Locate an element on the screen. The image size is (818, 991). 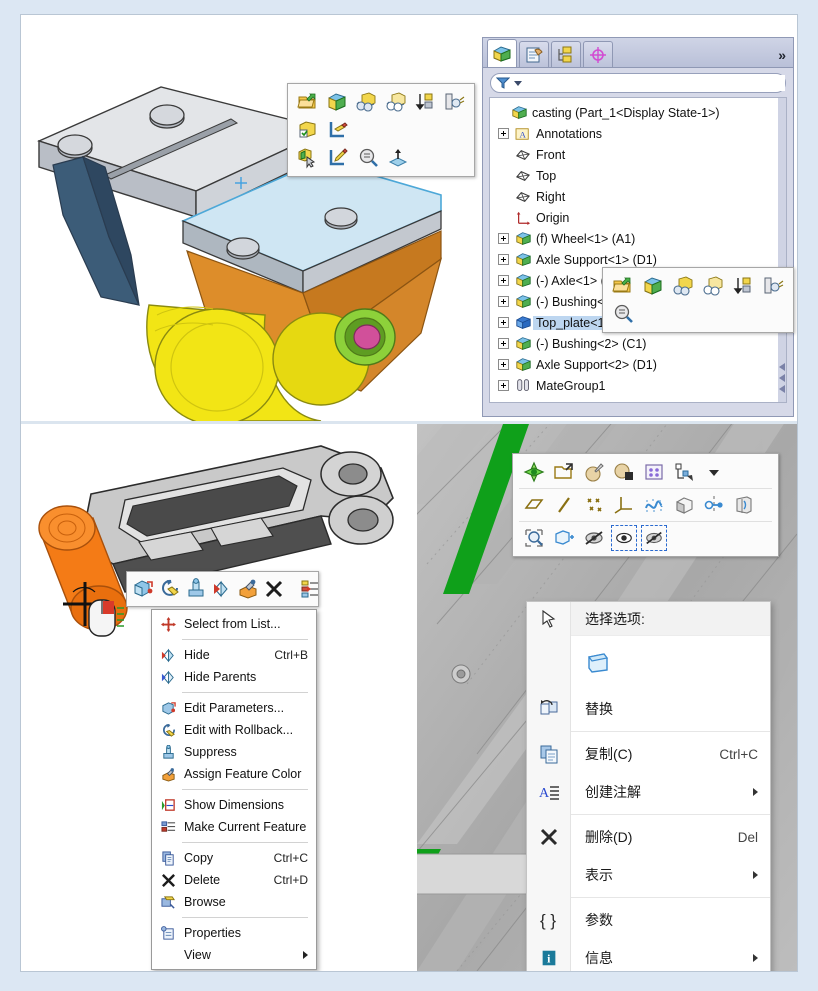
tree-row: Axle Support<2> (D1) is located at coordinates (640, 364).